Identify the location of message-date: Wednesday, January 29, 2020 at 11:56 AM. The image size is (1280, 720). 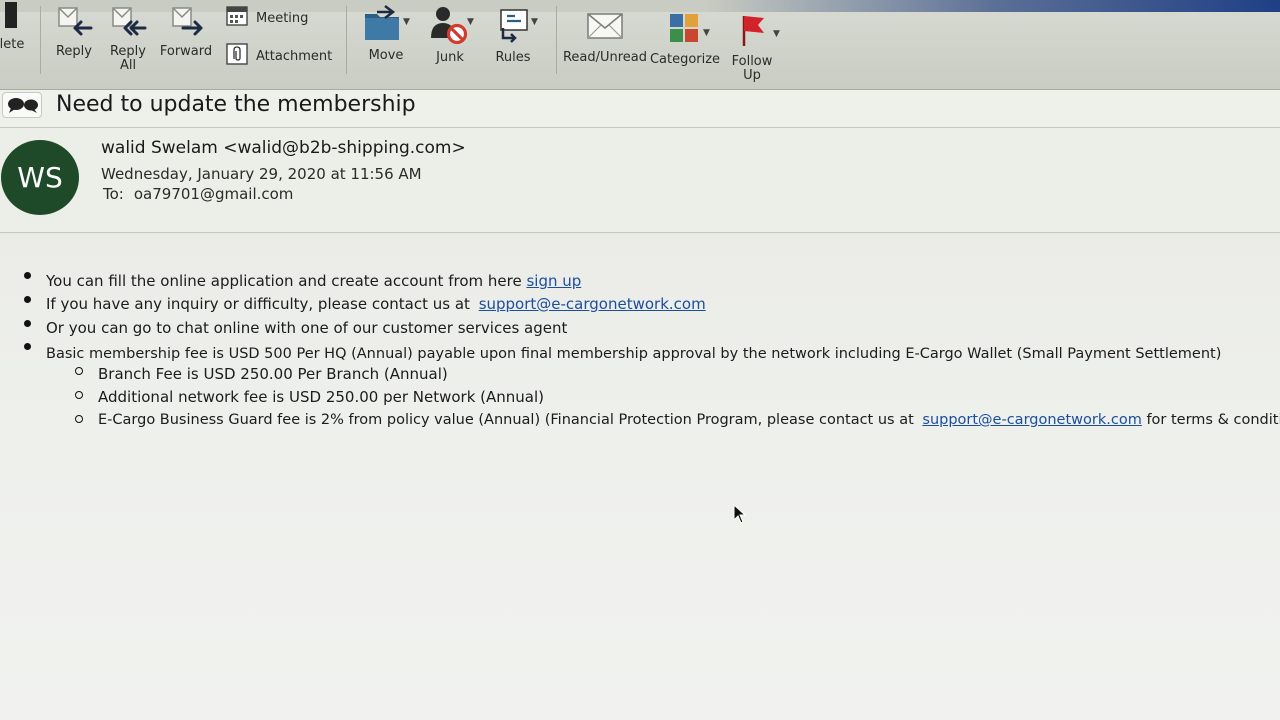
(261, 174).